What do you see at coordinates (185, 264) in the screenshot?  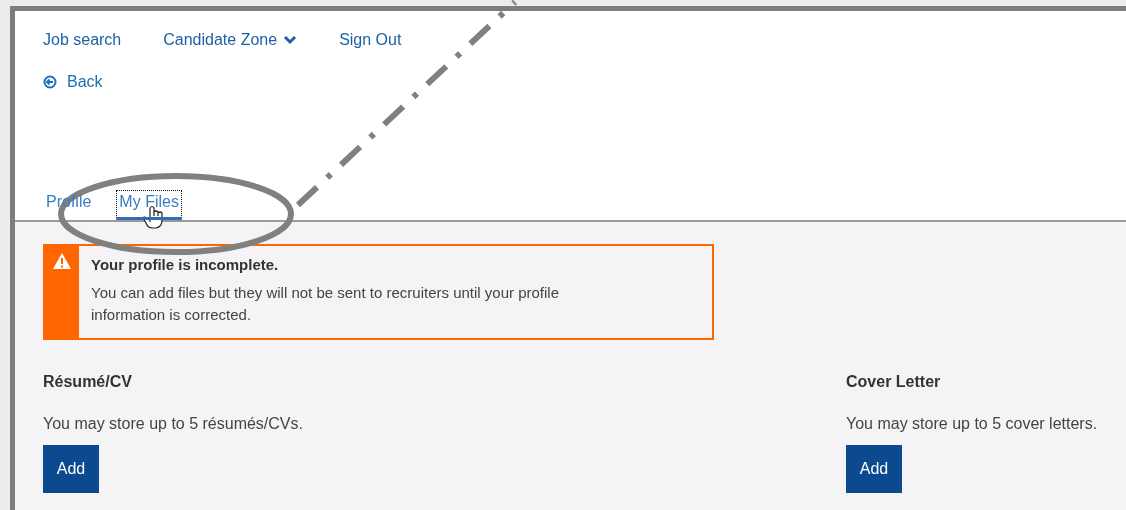 I see `alert-title: Your profile is incomplete.` at bounding box center [185, 264].